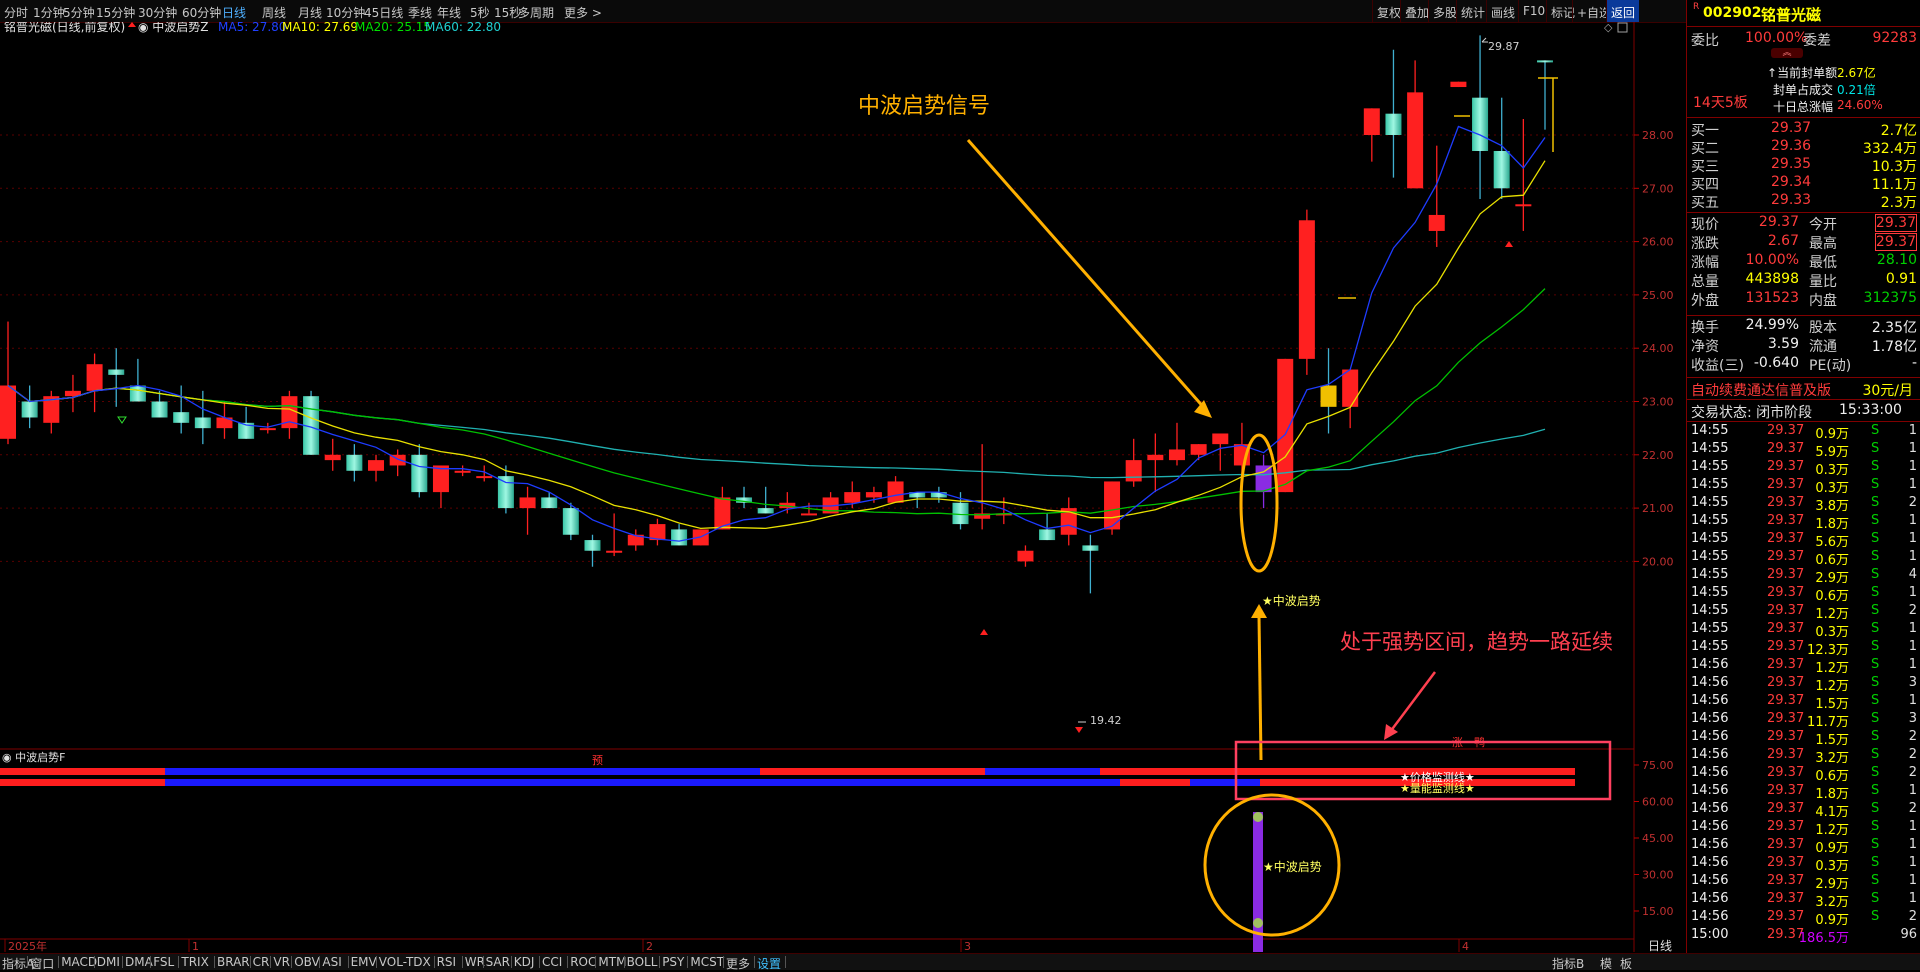  What do you see at coordinates (331, 962) in the screenshot?
I see `indicator-tab-11: ASI` at bounding box center [331, 962].